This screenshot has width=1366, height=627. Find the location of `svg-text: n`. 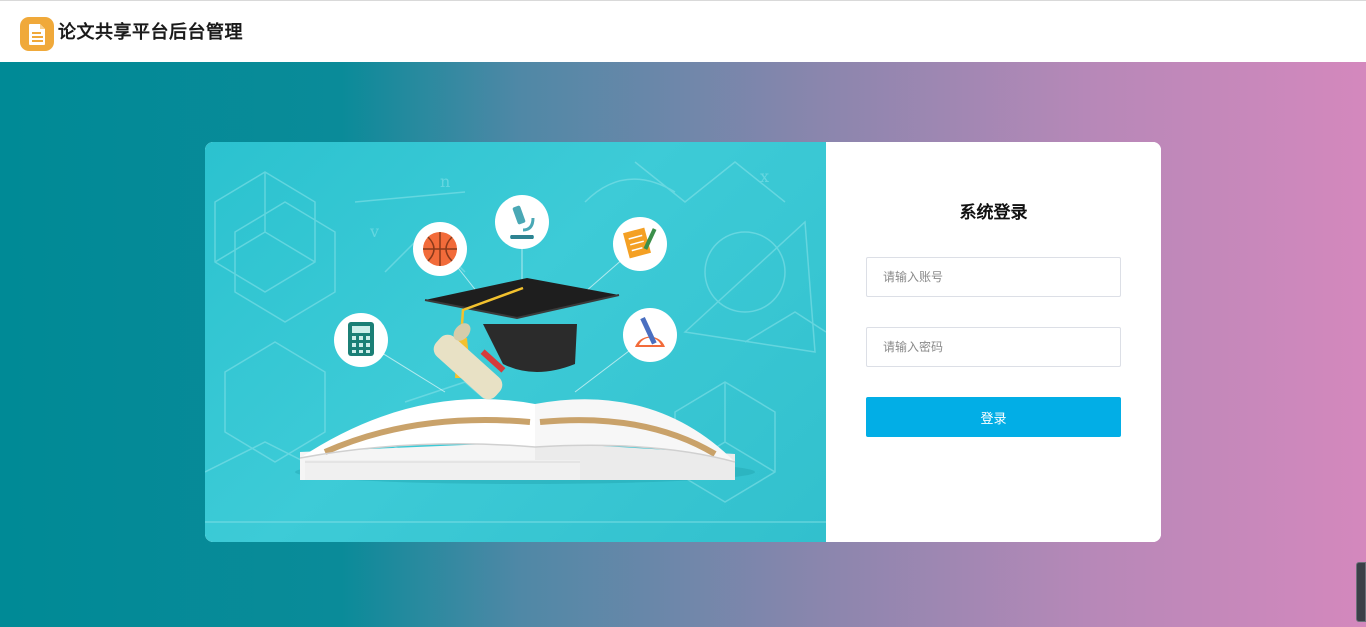

svg-text: n is located at coordinates (445, 181).